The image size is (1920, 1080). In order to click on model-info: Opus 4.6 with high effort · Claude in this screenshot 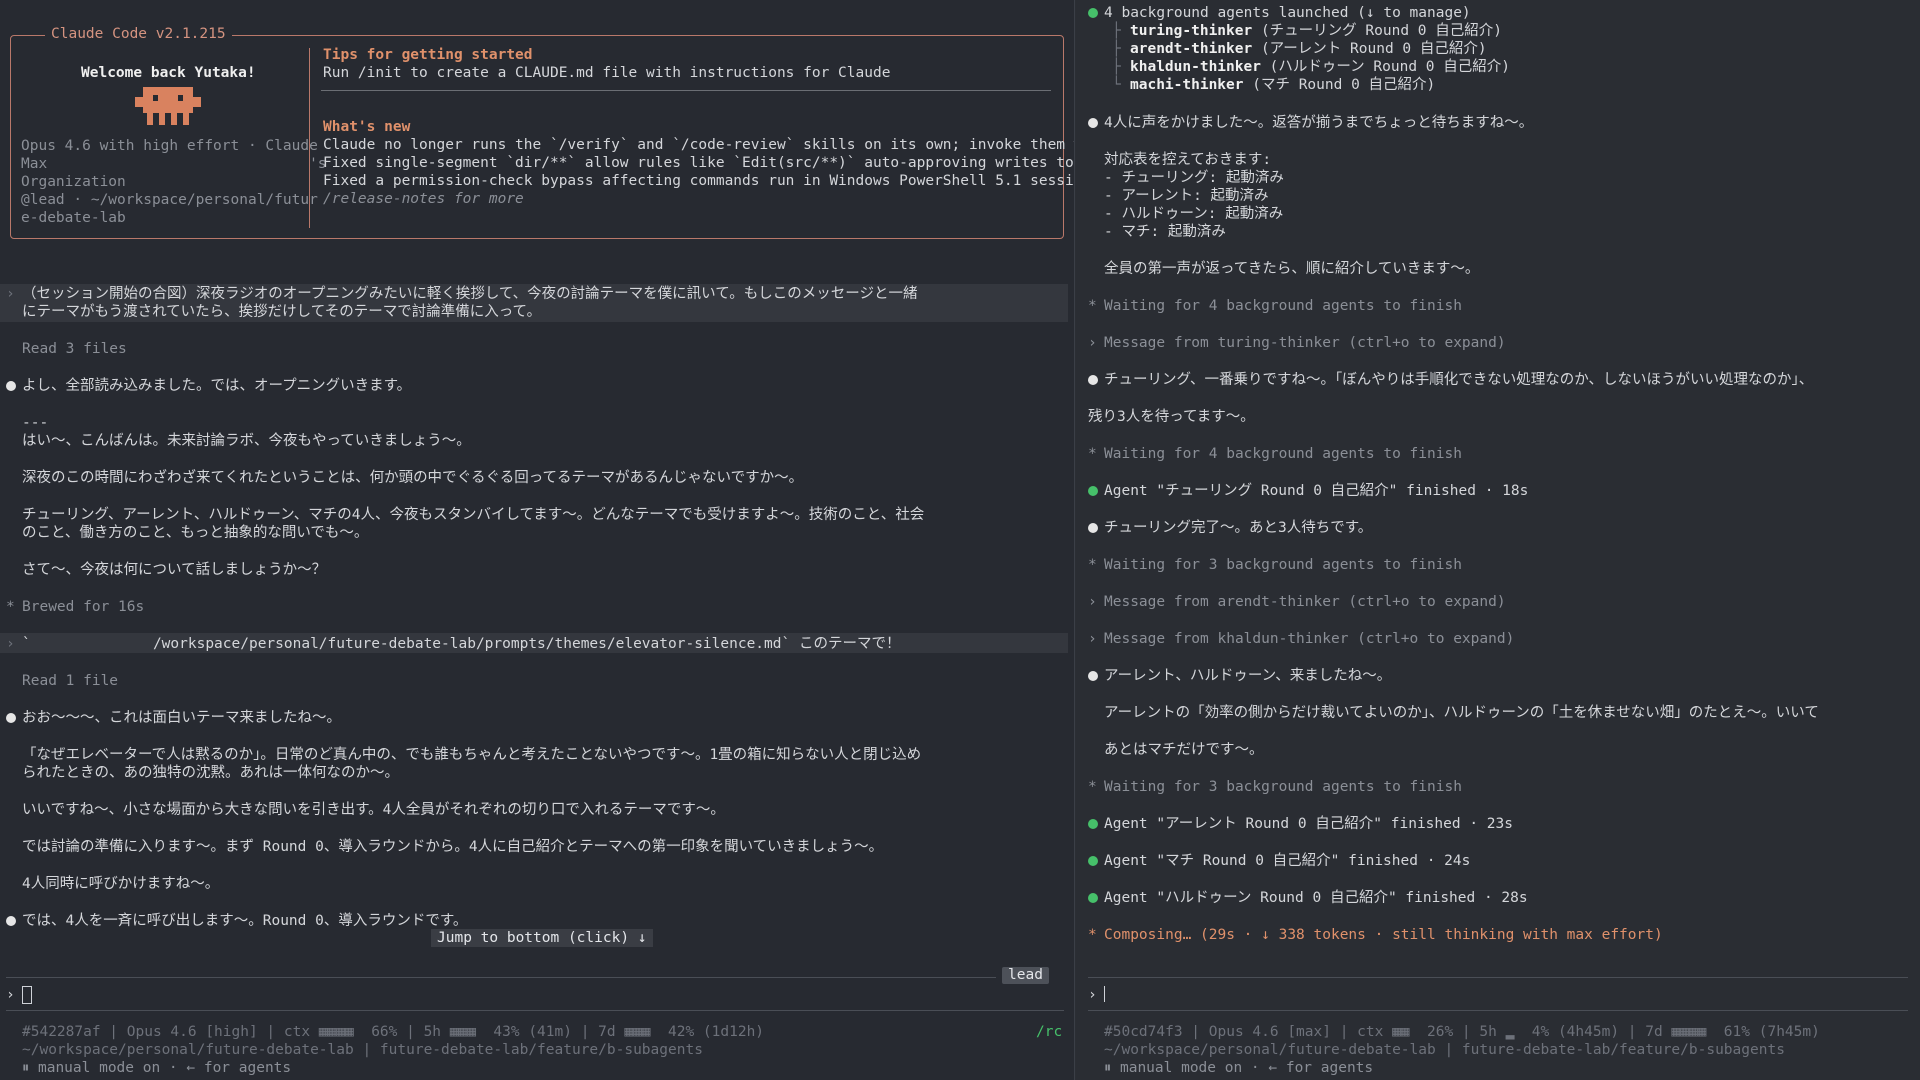, I will do `click(169, 146)`.